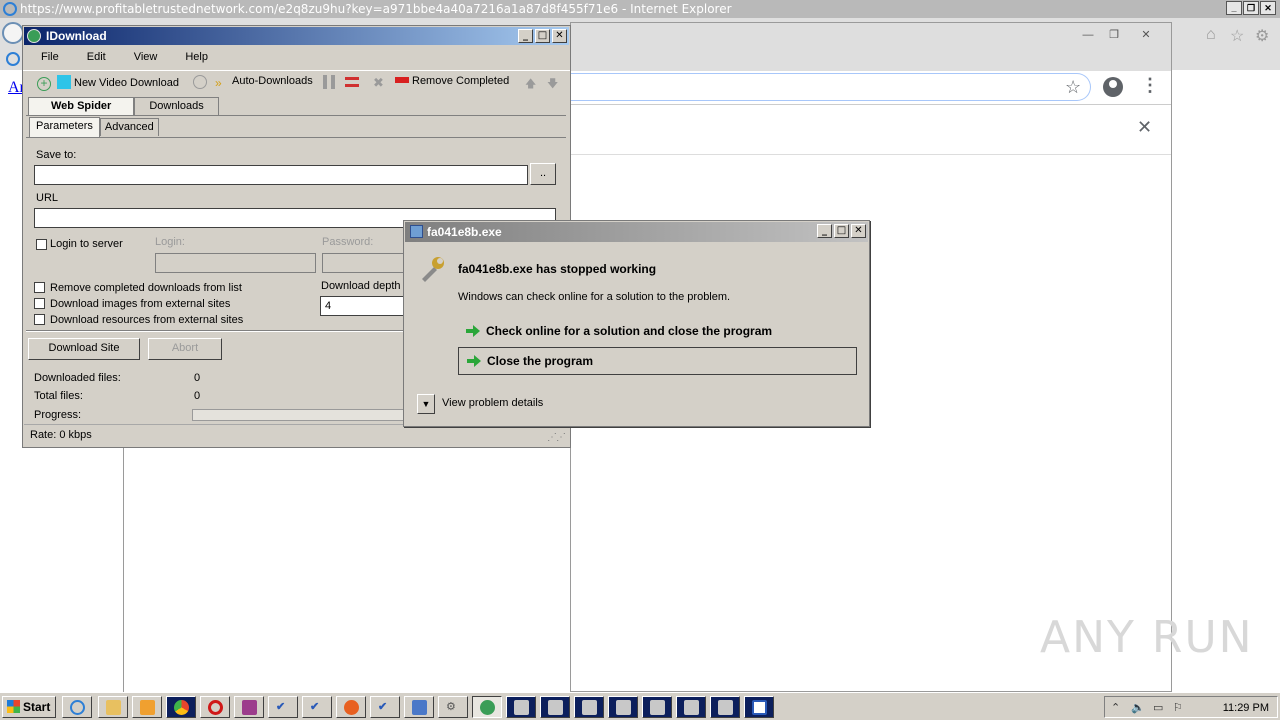  I want to click on chrome-minimize-button: —, so click(1088, 35).